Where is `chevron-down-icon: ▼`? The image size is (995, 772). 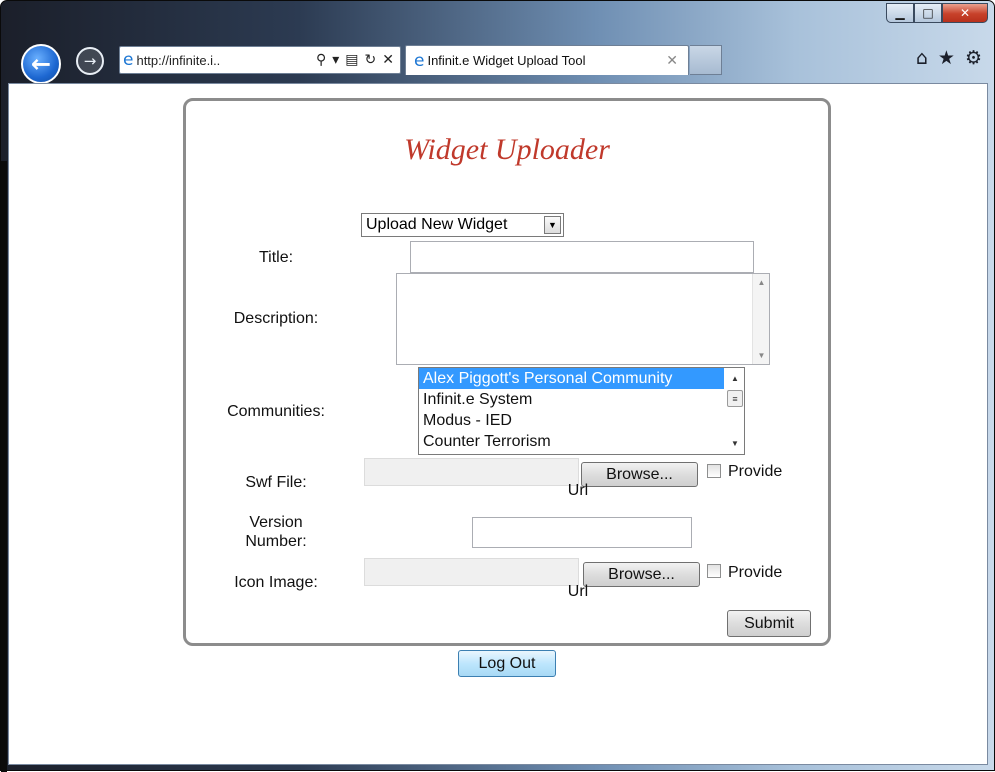
chevron-down-icon: ▼ is located at coordinates (552, 225).